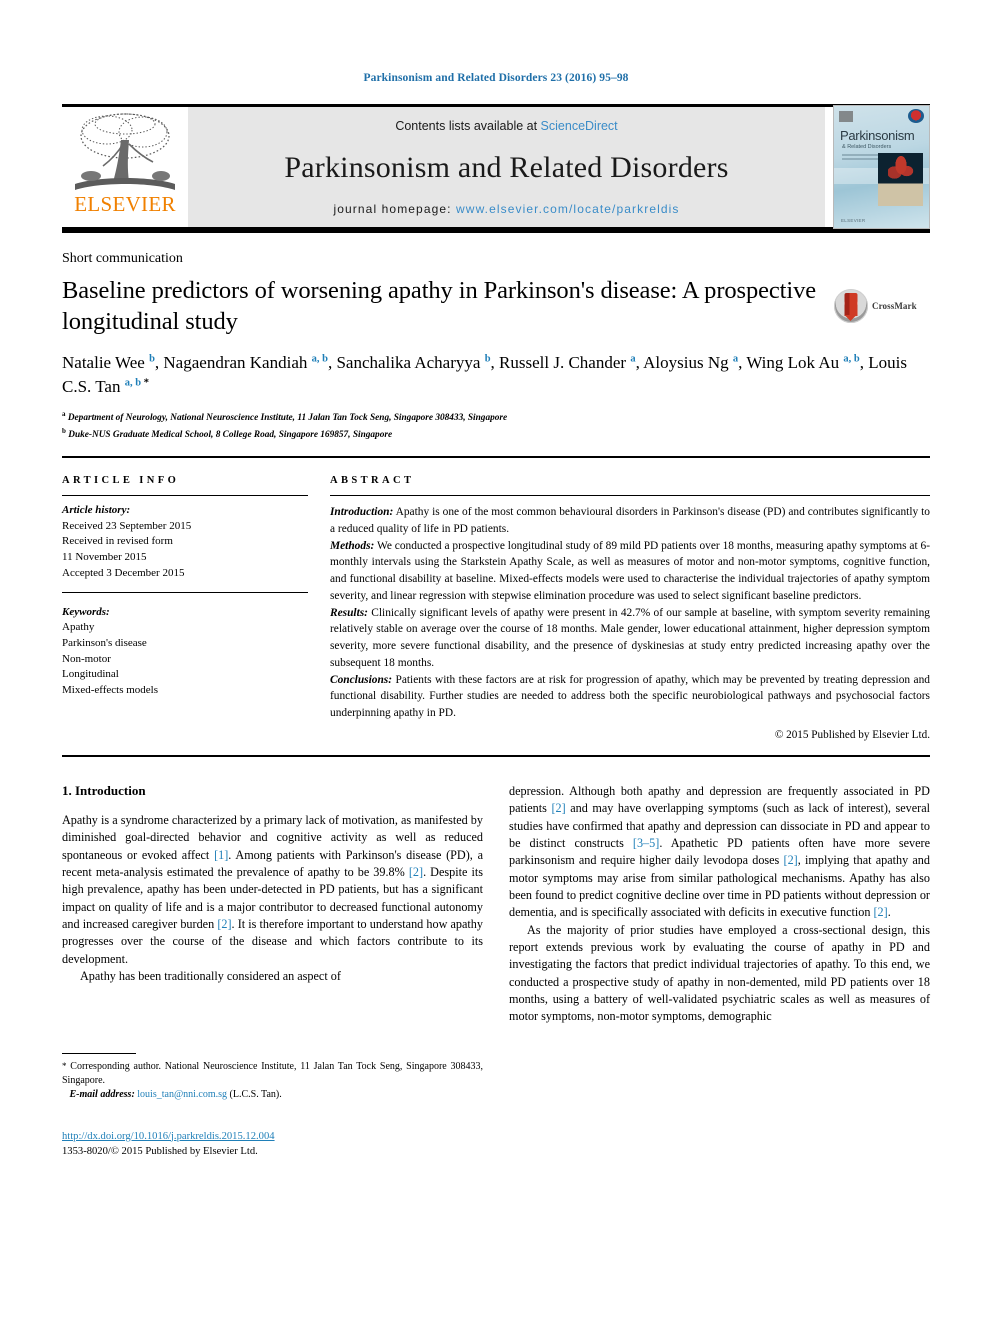 The image size is (992, 1323). What do you see at coordinates (182, 1094) in the screenshot?
I see `email-address-link: louis_tan@nni.com.sg` at bounding box center [182, 1094].